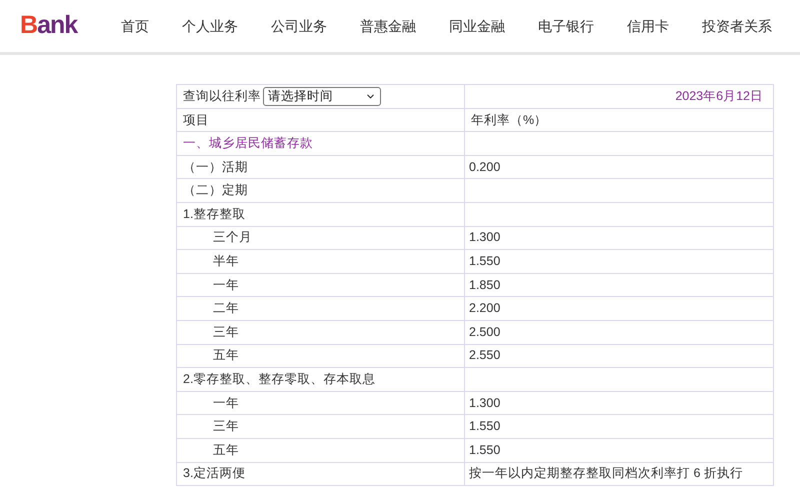 The height and width of the screenshot is (487, 800). I want to click on nav-link: 投资者关系, so click(737, 26).